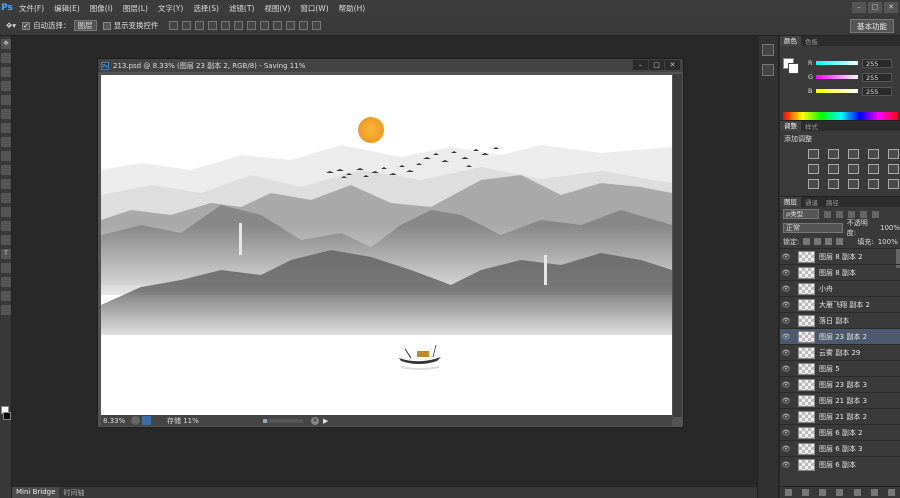 The width and height of the screenshot is (900, 498). Describe the element at coordinates (6, 170) in the screenshot. I see `history-brush-tool-icon` at that location.